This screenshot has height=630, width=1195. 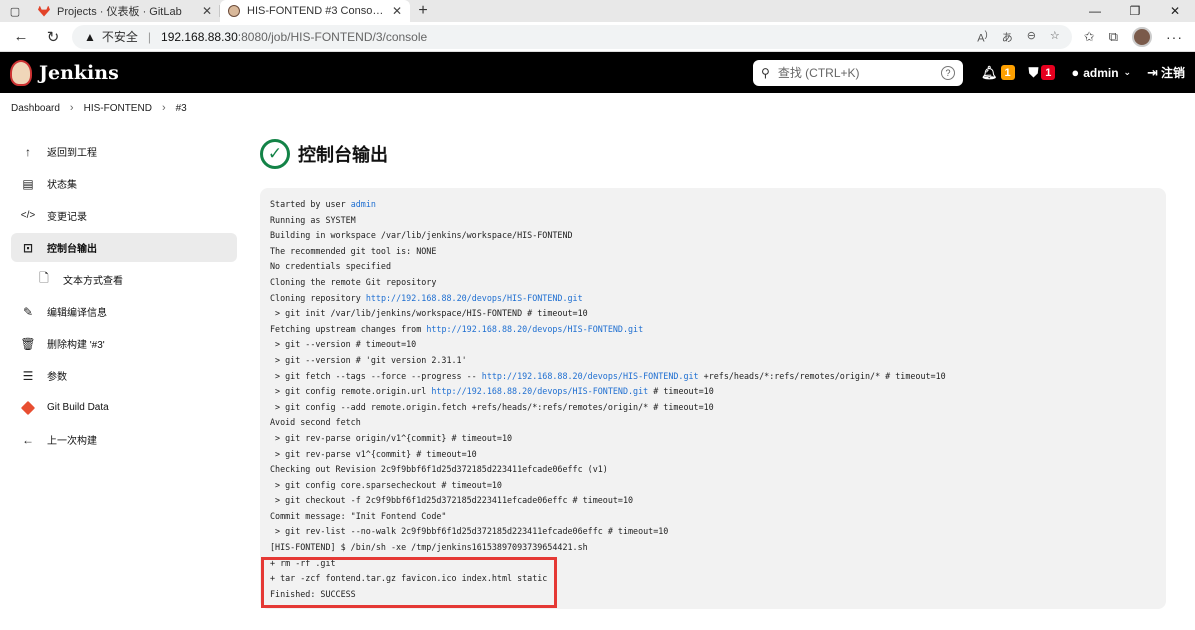 What do you see at coordinates (28, 215) in the screenshot?
I see `code-icon: </>` at bounding box center [28, 215].